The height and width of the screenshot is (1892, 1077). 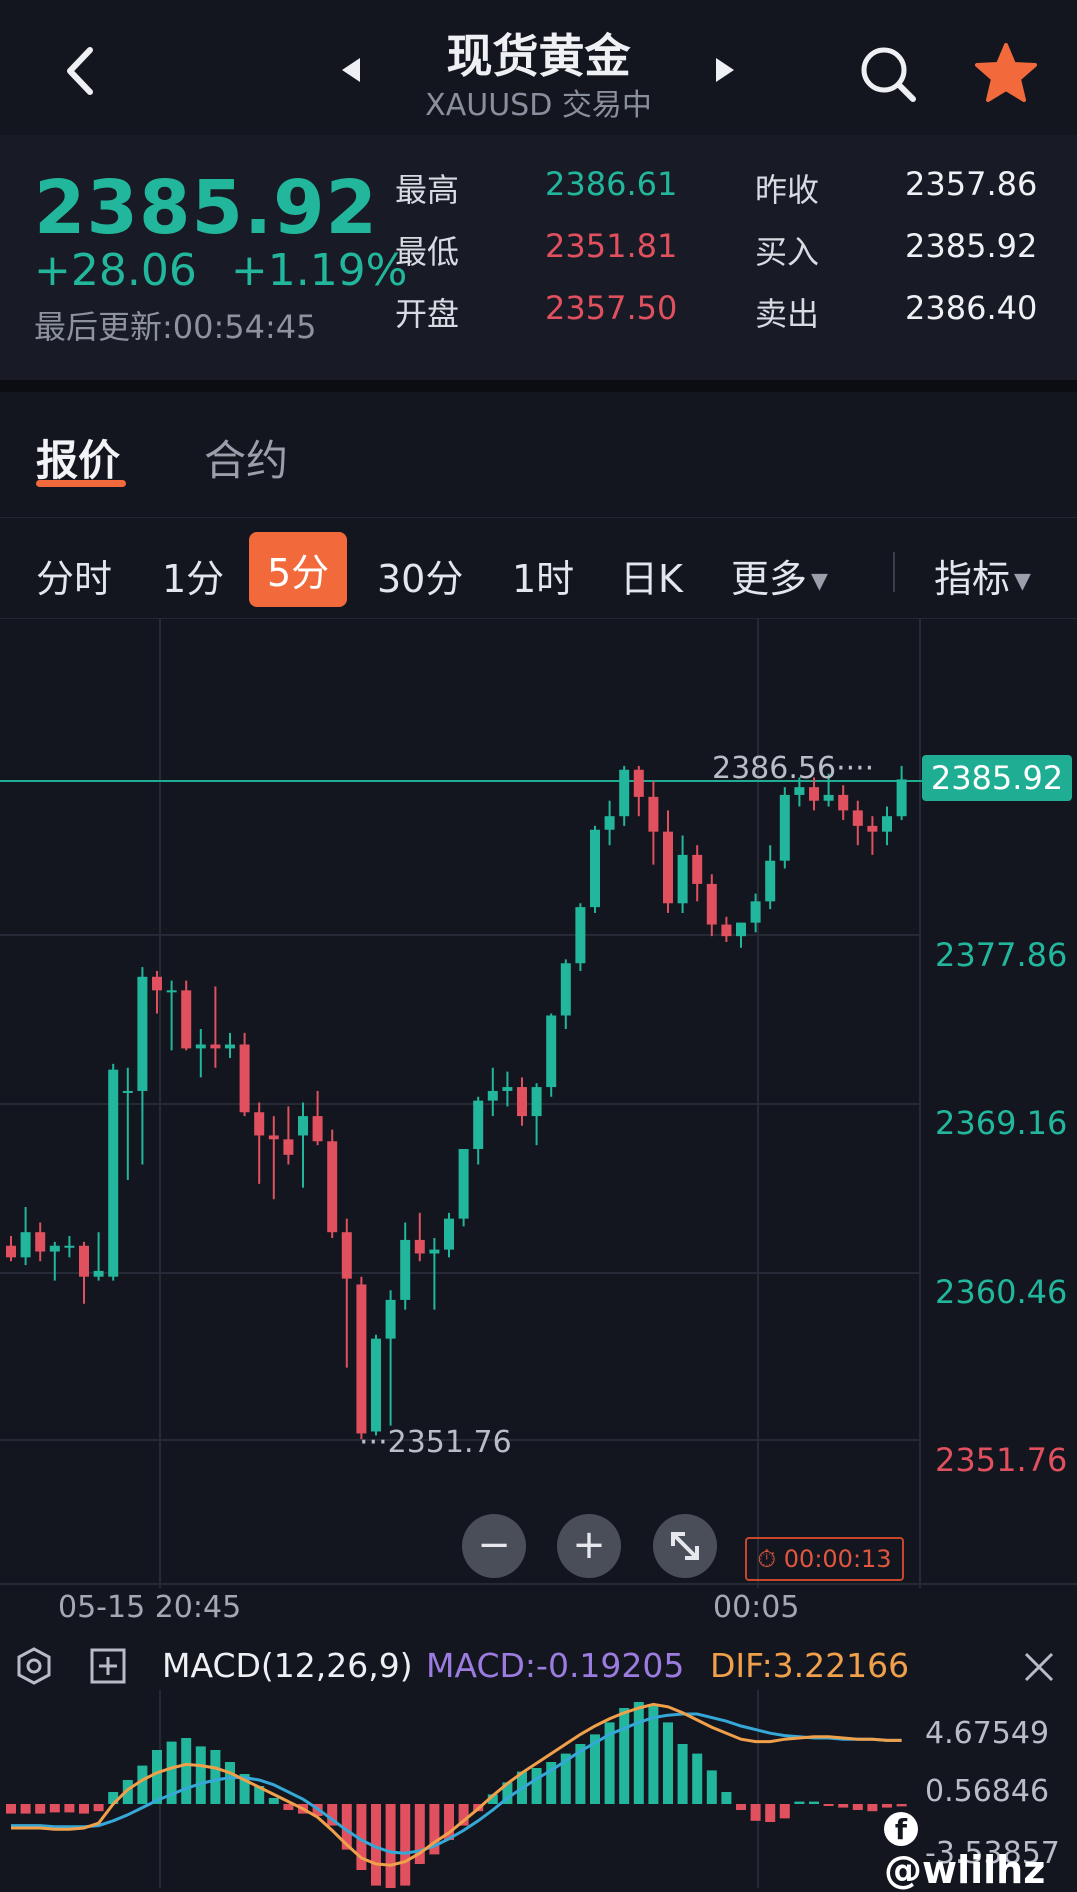 What do you see at coordinates (589, 1546) in the screenshot?
I see `zoom-in-button: +` at bounding box center [589, 1546].